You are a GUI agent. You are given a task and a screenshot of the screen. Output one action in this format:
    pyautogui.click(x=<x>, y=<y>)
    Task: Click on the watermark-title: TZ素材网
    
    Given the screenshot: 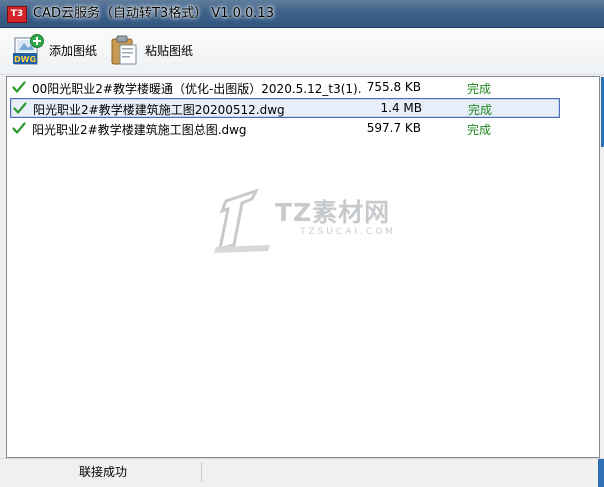 What is the action you would take?
    pyautogui.click(x=333, y=212)
    